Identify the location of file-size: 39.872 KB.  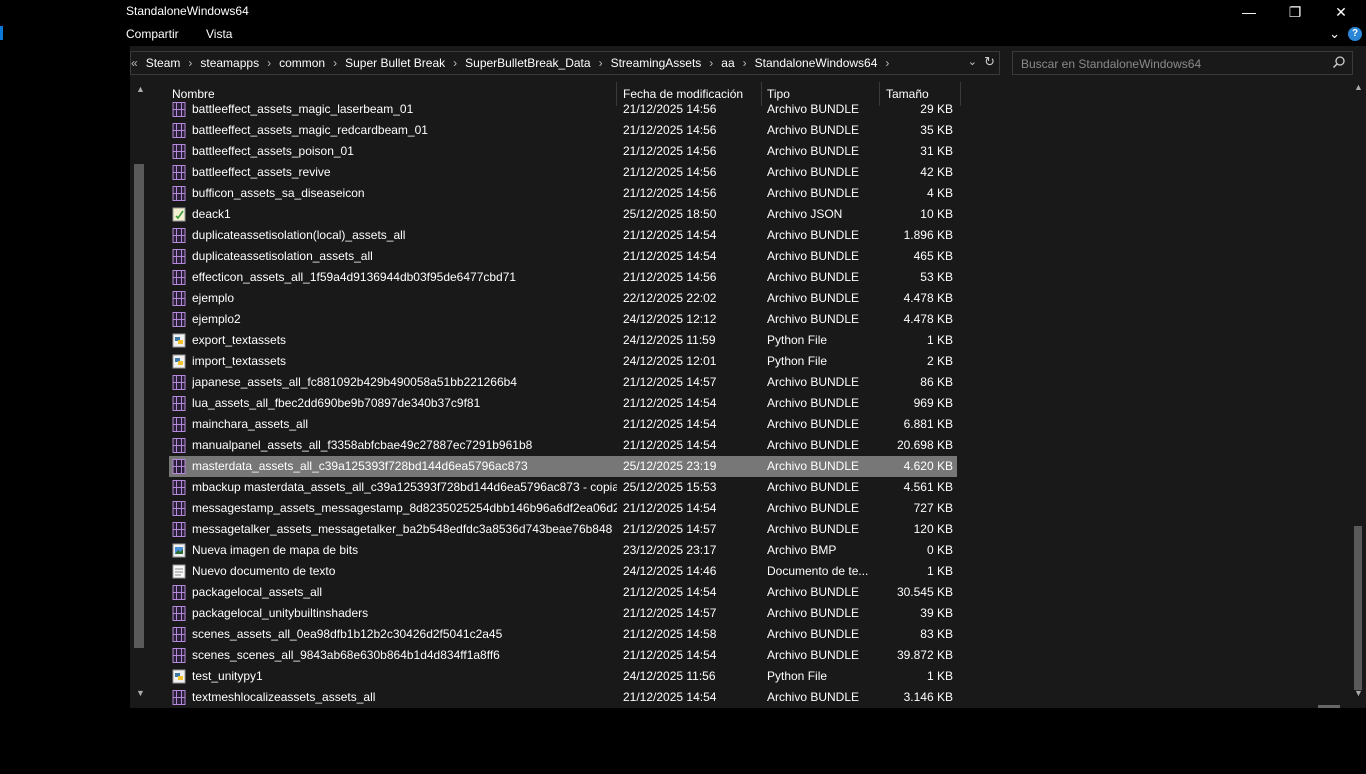
(924, 655).